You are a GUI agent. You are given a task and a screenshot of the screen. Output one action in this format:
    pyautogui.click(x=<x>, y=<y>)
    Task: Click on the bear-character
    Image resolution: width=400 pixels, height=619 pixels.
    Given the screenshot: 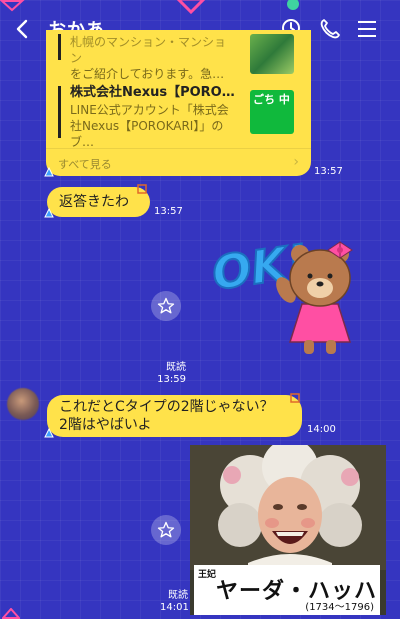 What is the action you would take?
    pyautogui.click(x=314, y=297)
    